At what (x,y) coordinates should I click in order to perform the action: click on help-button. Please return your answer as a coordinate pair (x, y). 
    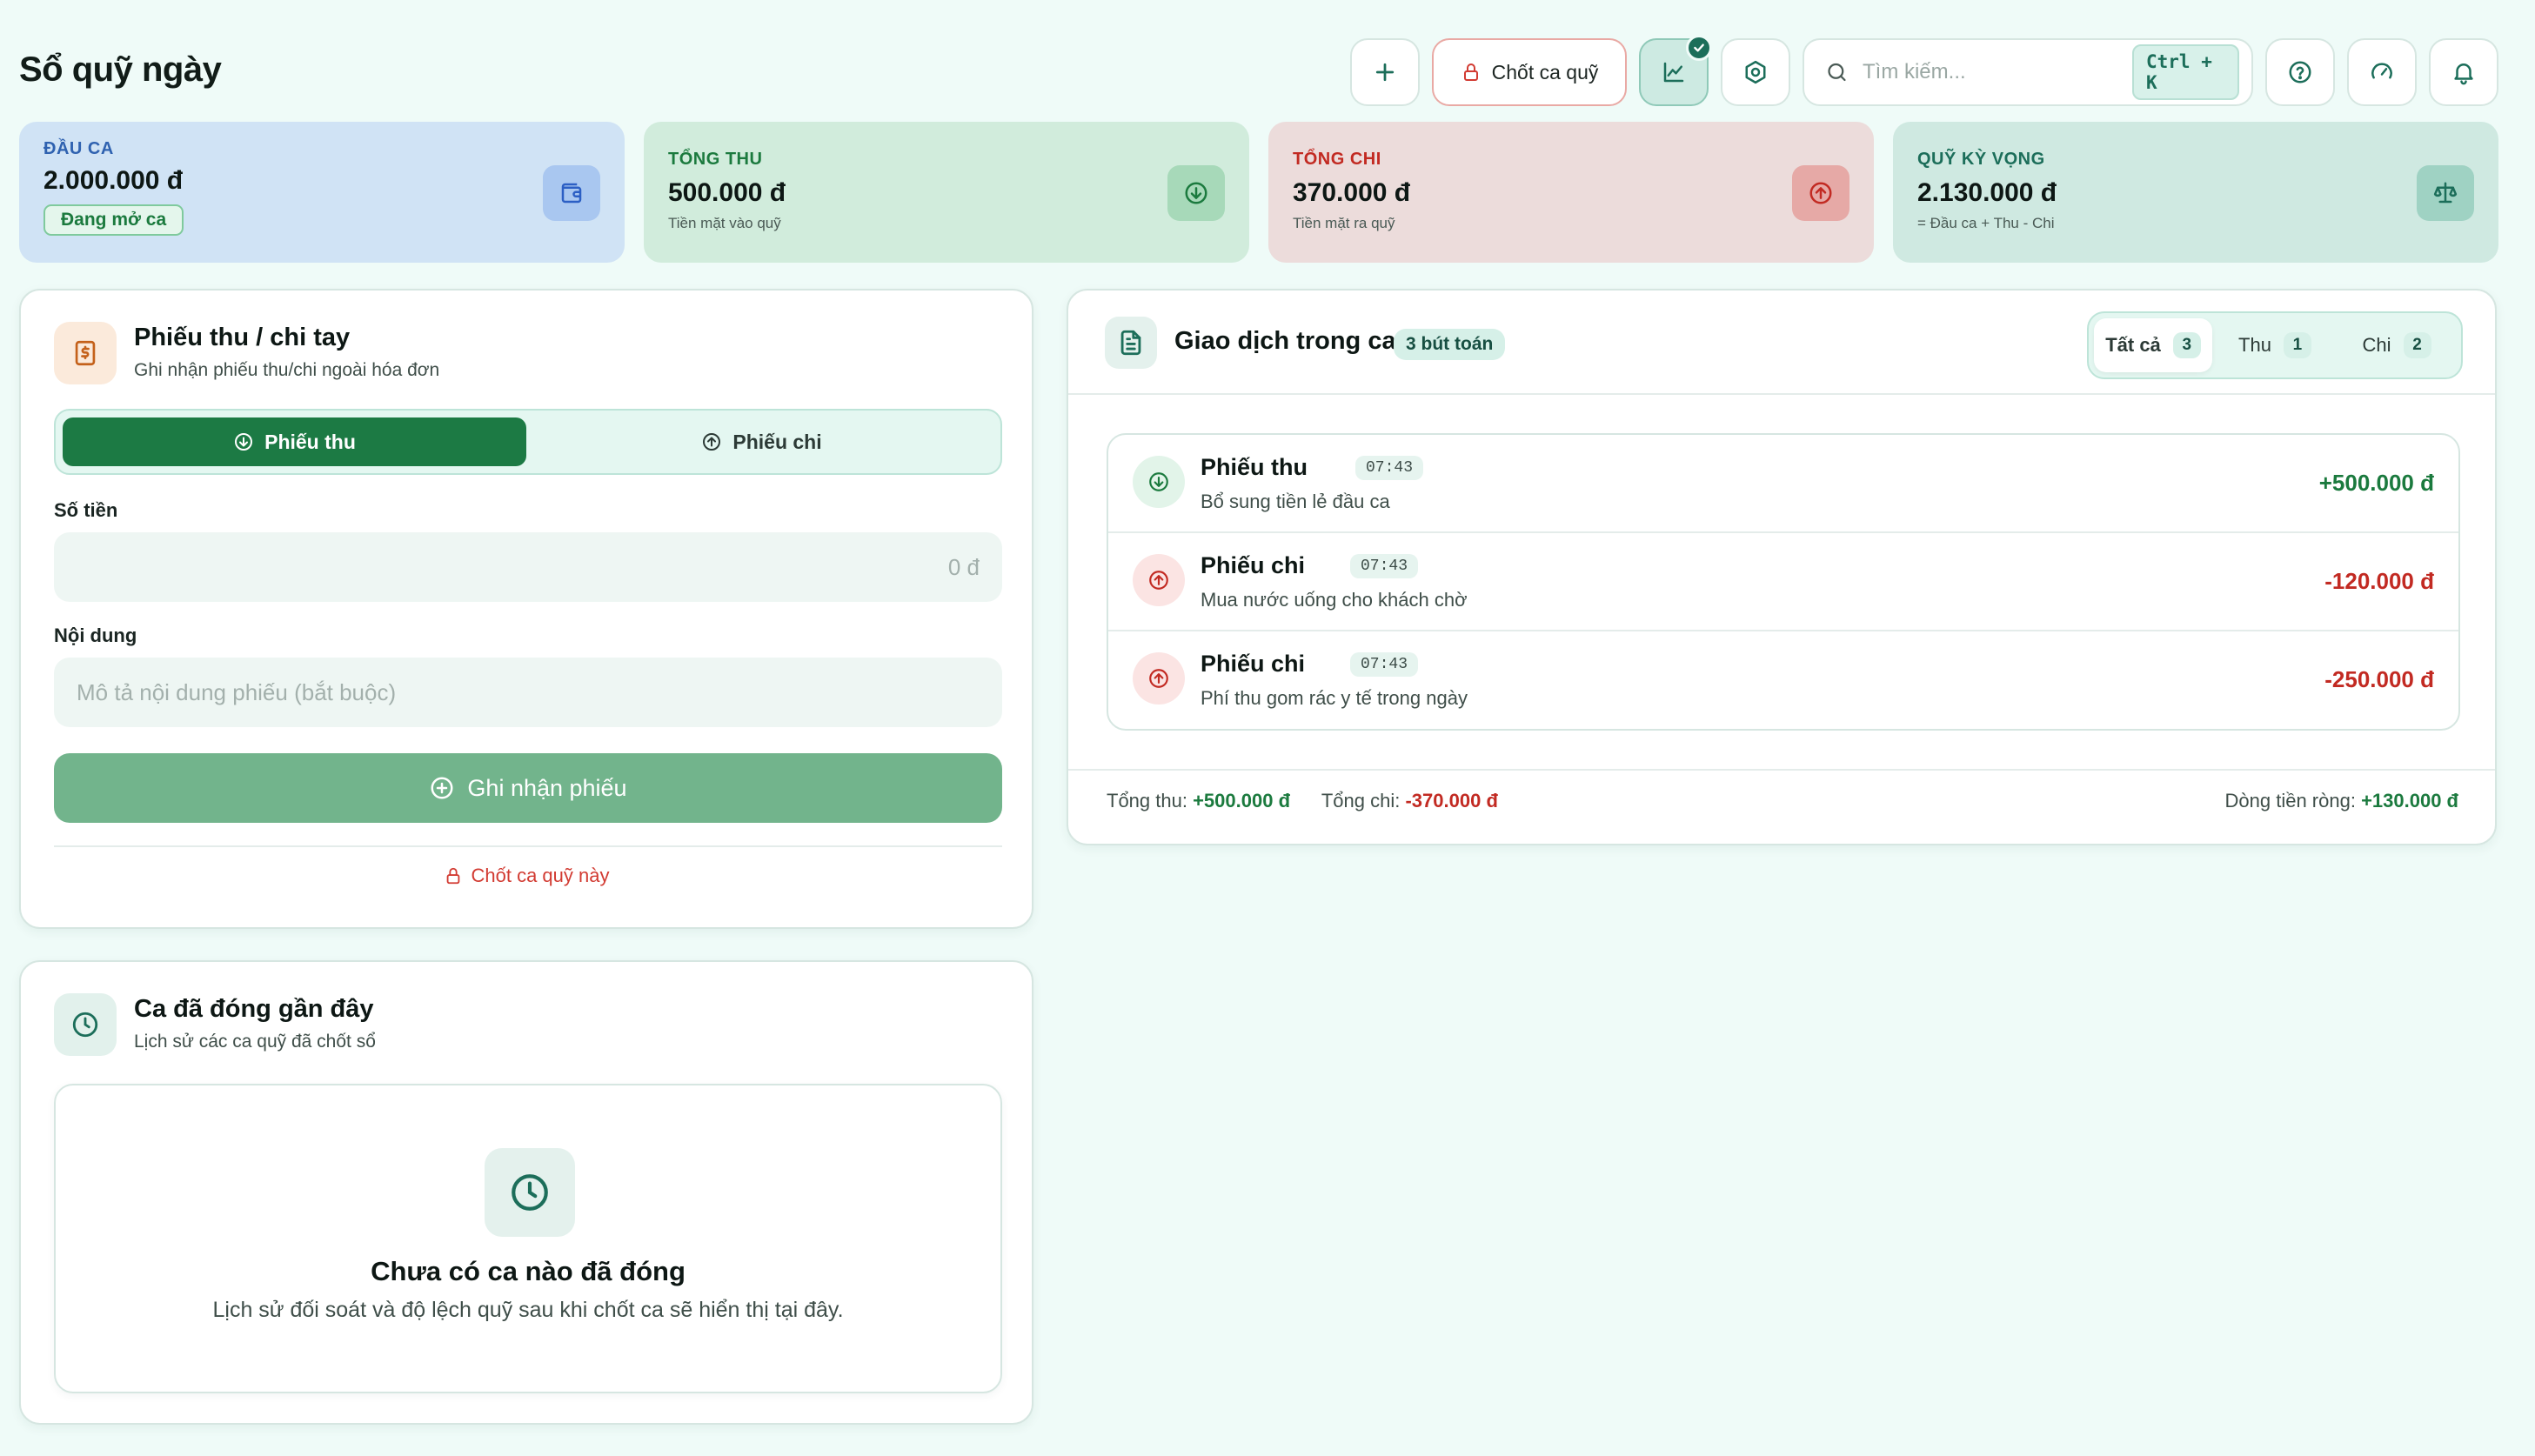
    Looking at the image, I should click on (2300, 72).